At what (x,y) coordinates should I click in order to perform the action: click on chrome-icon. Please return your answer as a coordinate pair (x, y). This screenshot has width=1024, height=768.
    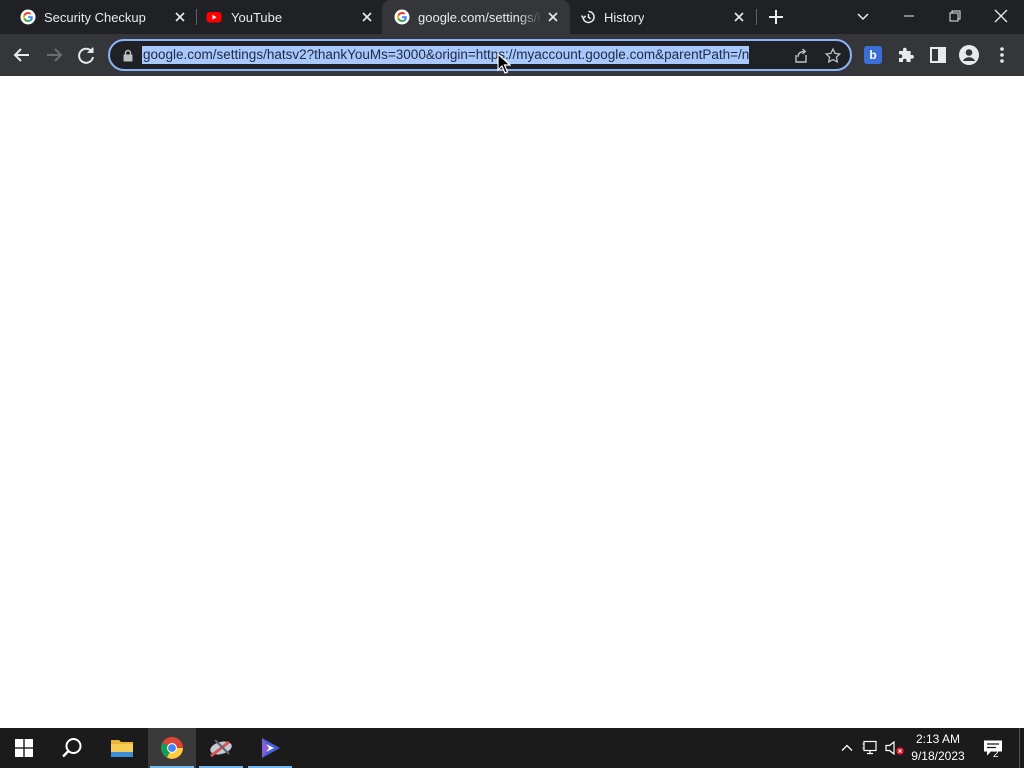
    Looking at the image, I should click on (172, 748).